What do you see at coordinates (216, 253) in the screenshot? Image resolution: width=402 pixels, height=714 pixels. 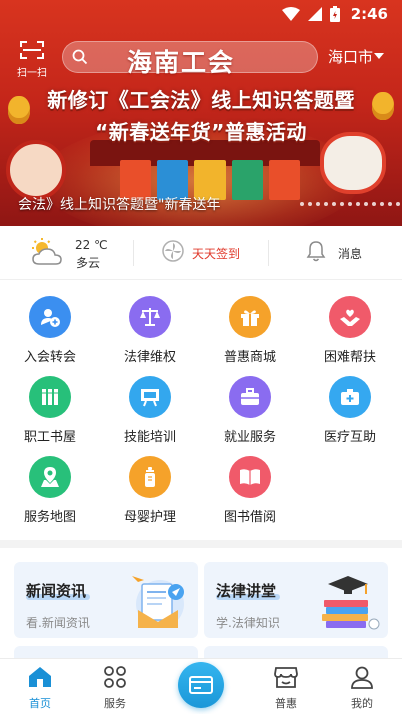 I see `checkin-button: 天天签到` at bounding box center [216, 253].